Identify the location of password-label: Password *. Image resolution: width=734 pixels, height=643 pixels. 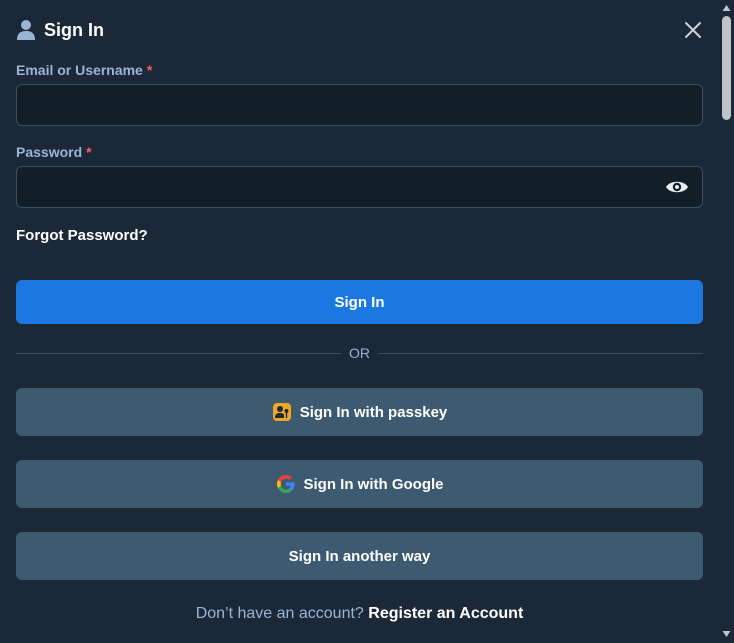
(54, 152).